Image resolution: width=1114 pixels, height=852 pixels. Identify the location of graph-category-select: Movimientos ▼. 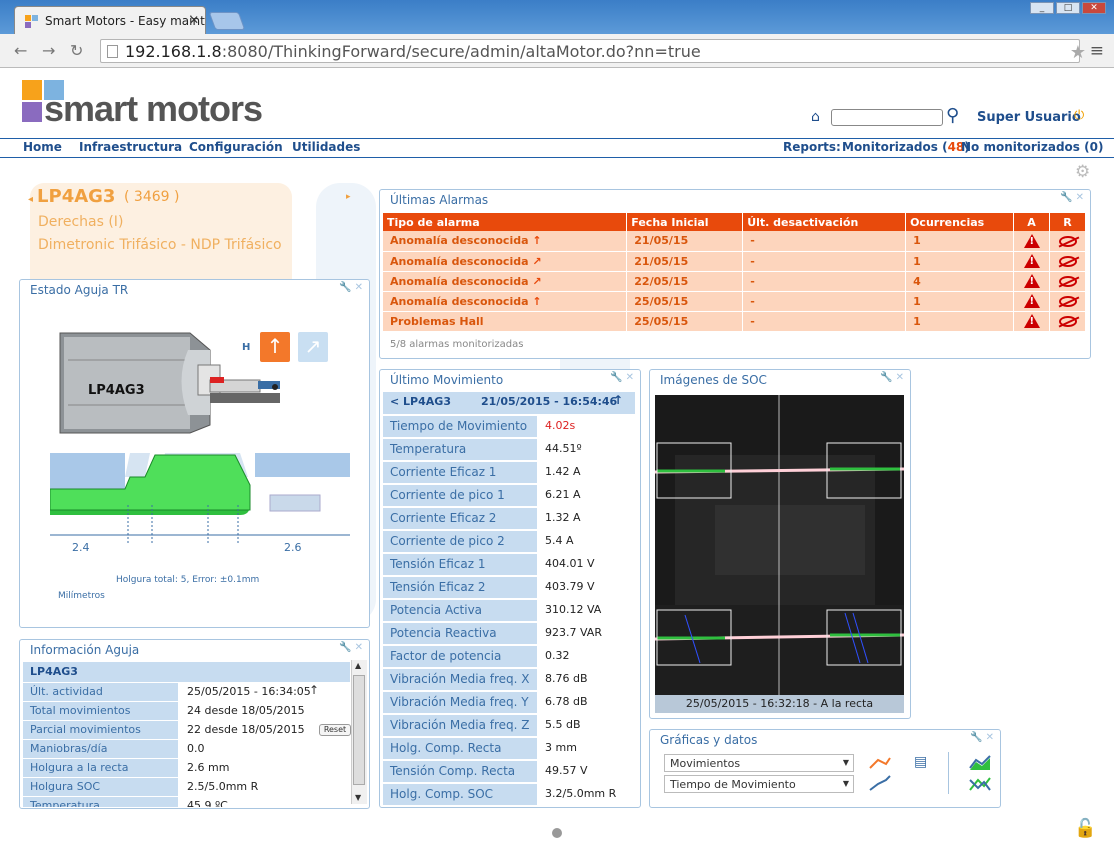
(759, 763).